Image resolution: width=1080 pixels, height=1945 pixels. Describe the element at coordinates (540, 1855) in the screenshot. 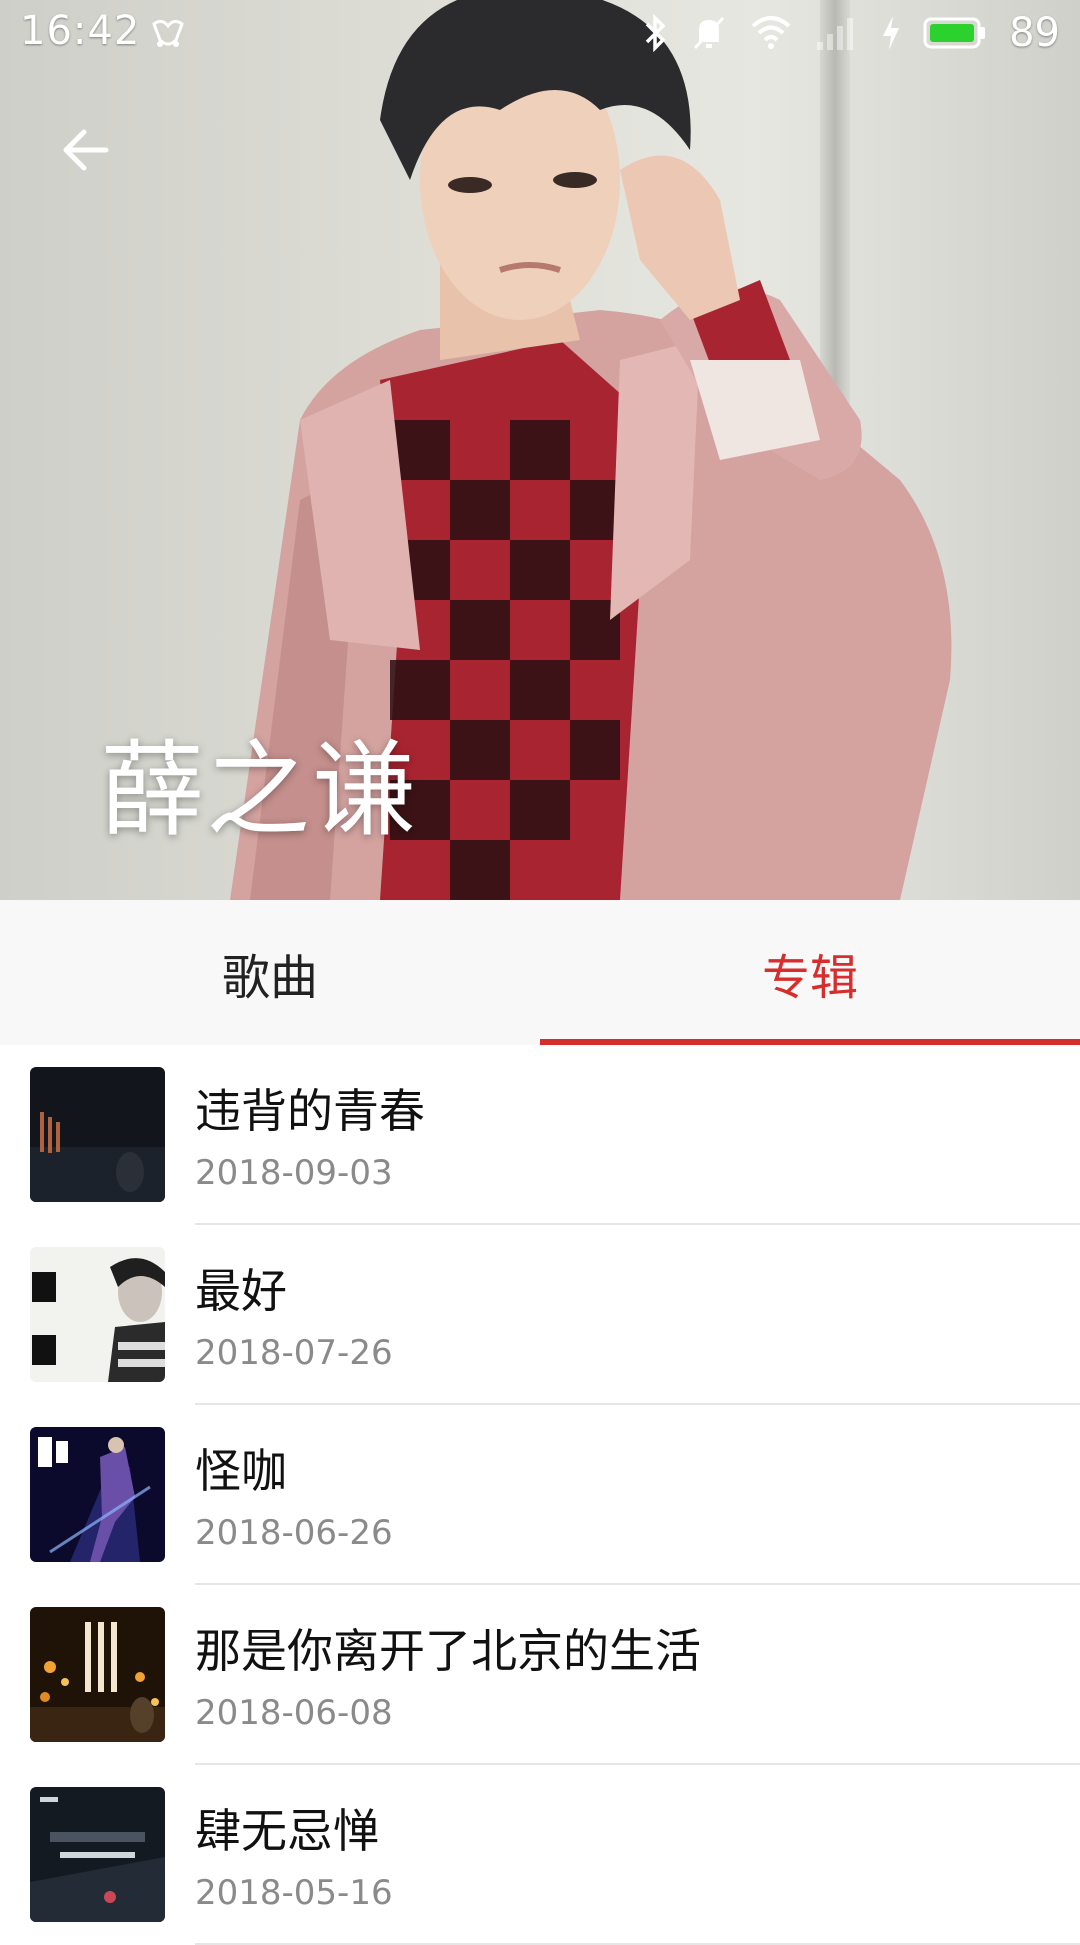

I see `list-item: 肆无忌惮 2018-05-16` at that location.